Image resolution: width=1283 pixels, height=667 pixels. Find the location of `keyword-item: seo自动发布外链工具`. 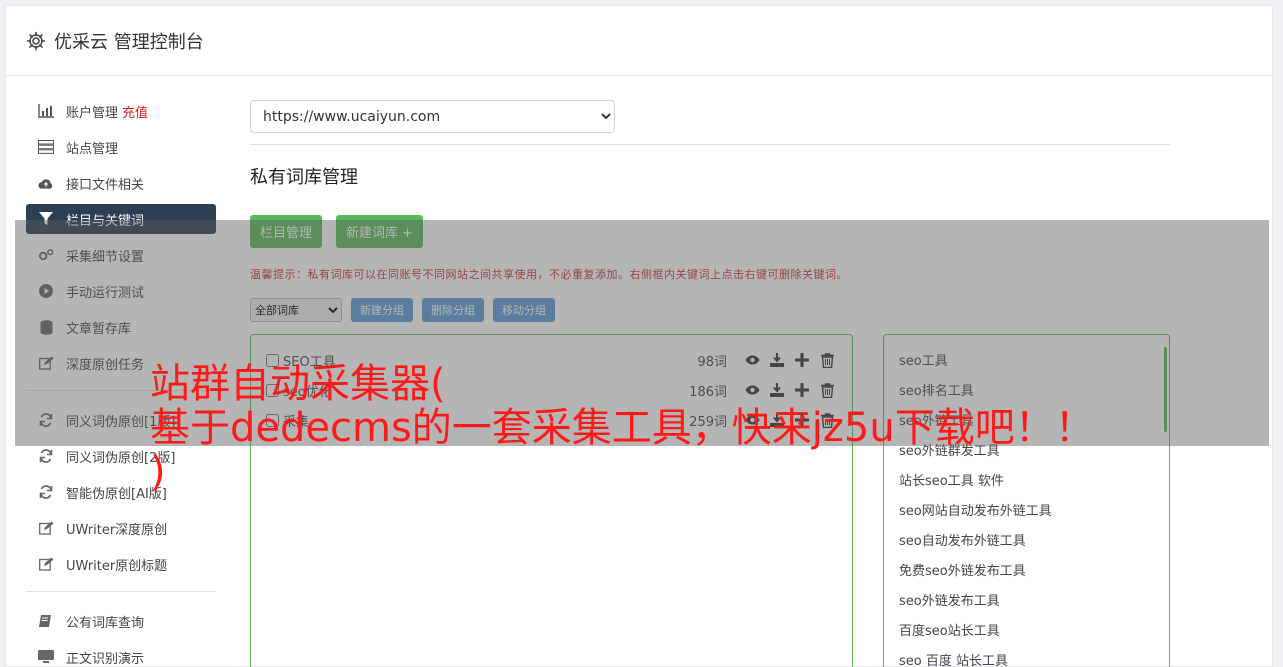

keyword-item: seo自动发布外链工具 is located at coordinates (1026, 542).